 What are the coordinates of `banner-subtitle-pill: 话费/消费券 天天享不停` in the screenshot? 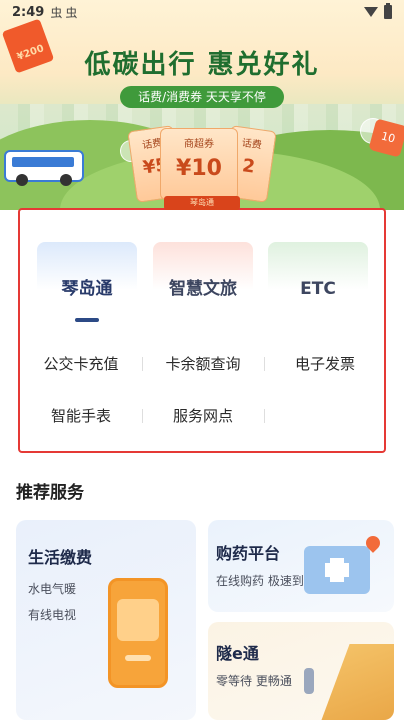 It's located at (202, 97).